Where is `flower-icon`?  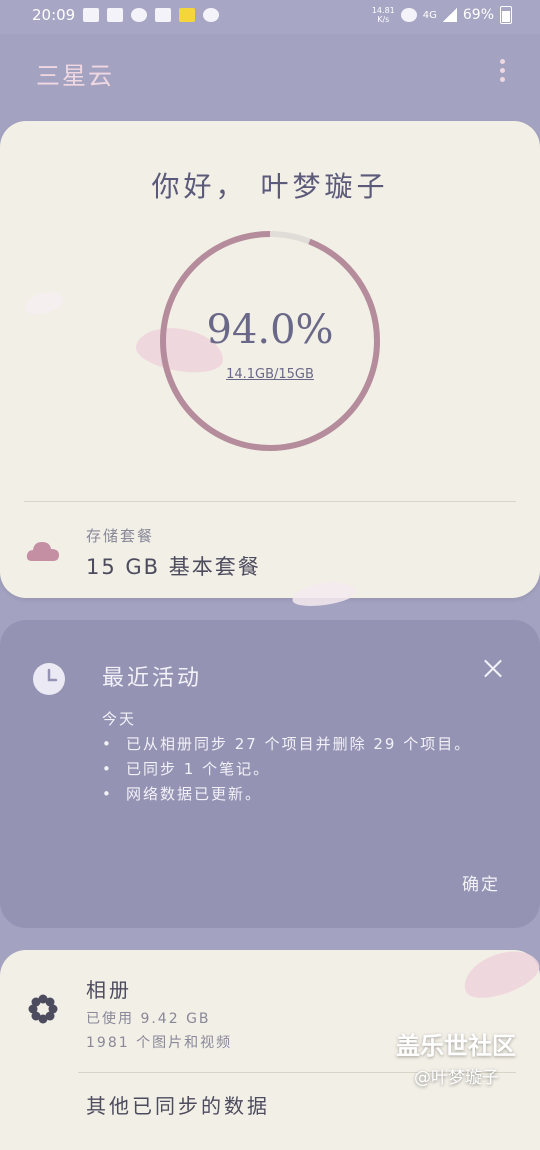 flower-icon is located at coordinates (43, 1009).